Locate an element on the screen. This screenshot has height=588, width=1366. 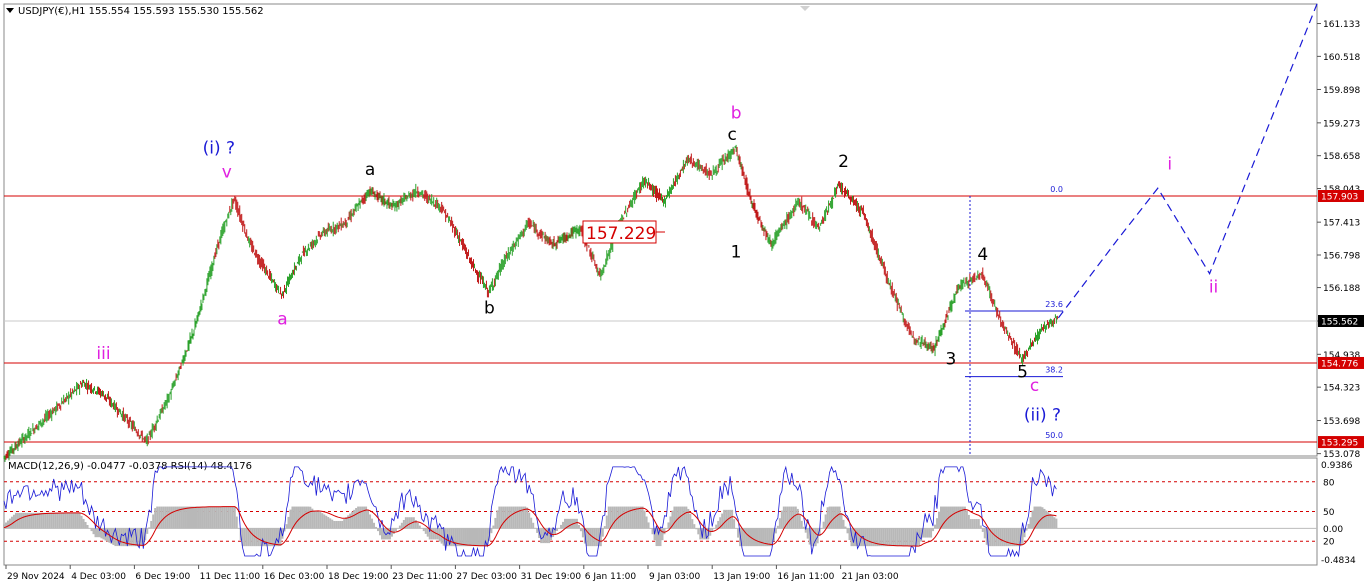
price-tick-label: 154.323 is located at coordinates (1341, 389).